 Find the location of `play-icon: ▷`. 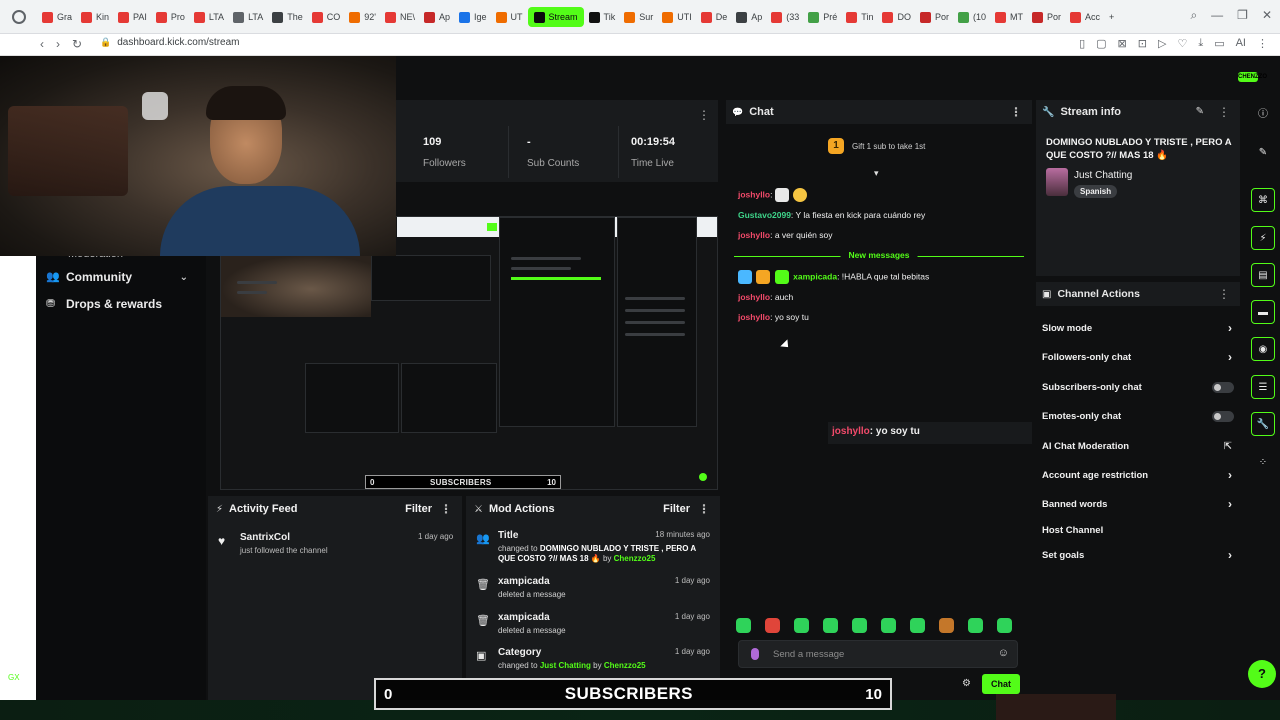

play-icon: ▷ is located at coordinates (1162, 43).